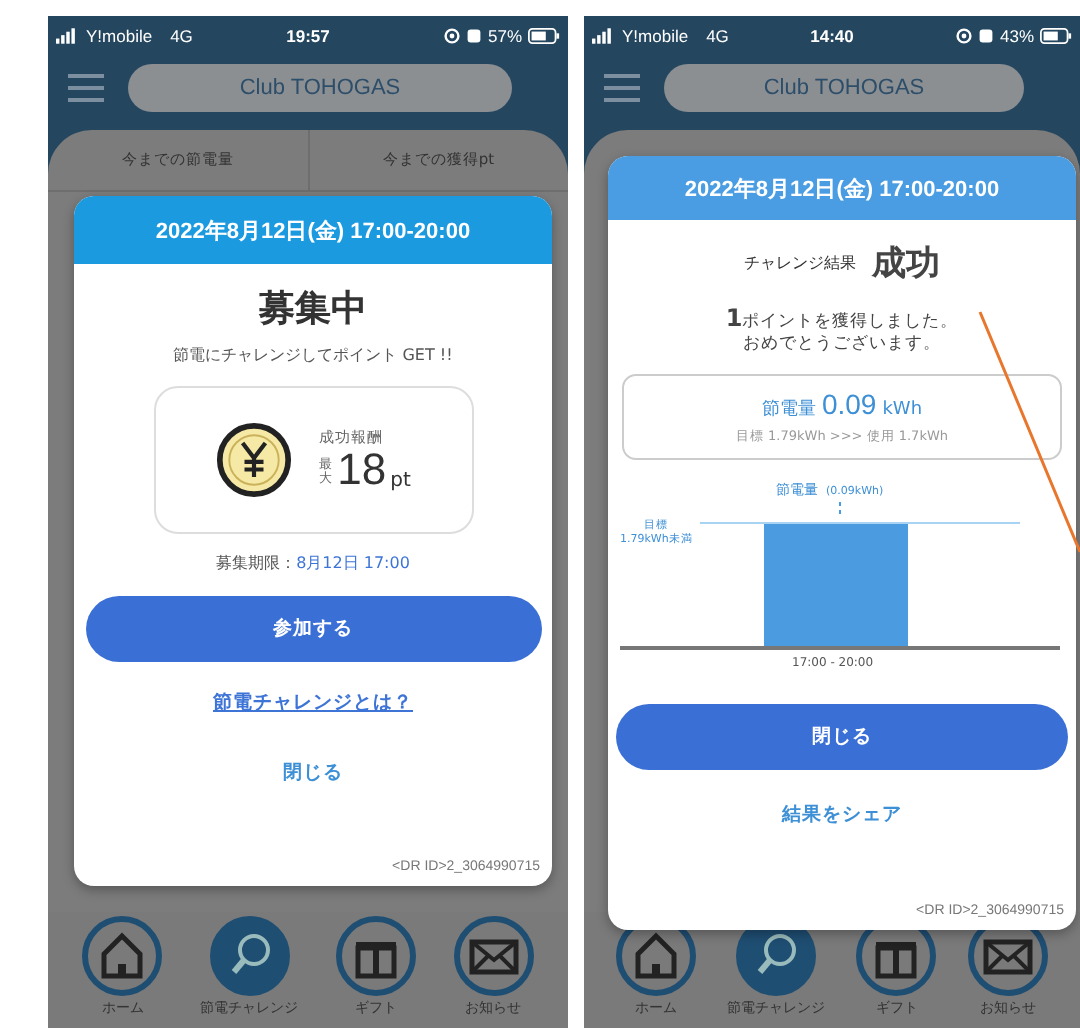 The image size is (1080, 1028). What do you see at coordinates (308, 35) in the screenshot?
I see `time-text: 19:57` at bounding box center [308, 35].